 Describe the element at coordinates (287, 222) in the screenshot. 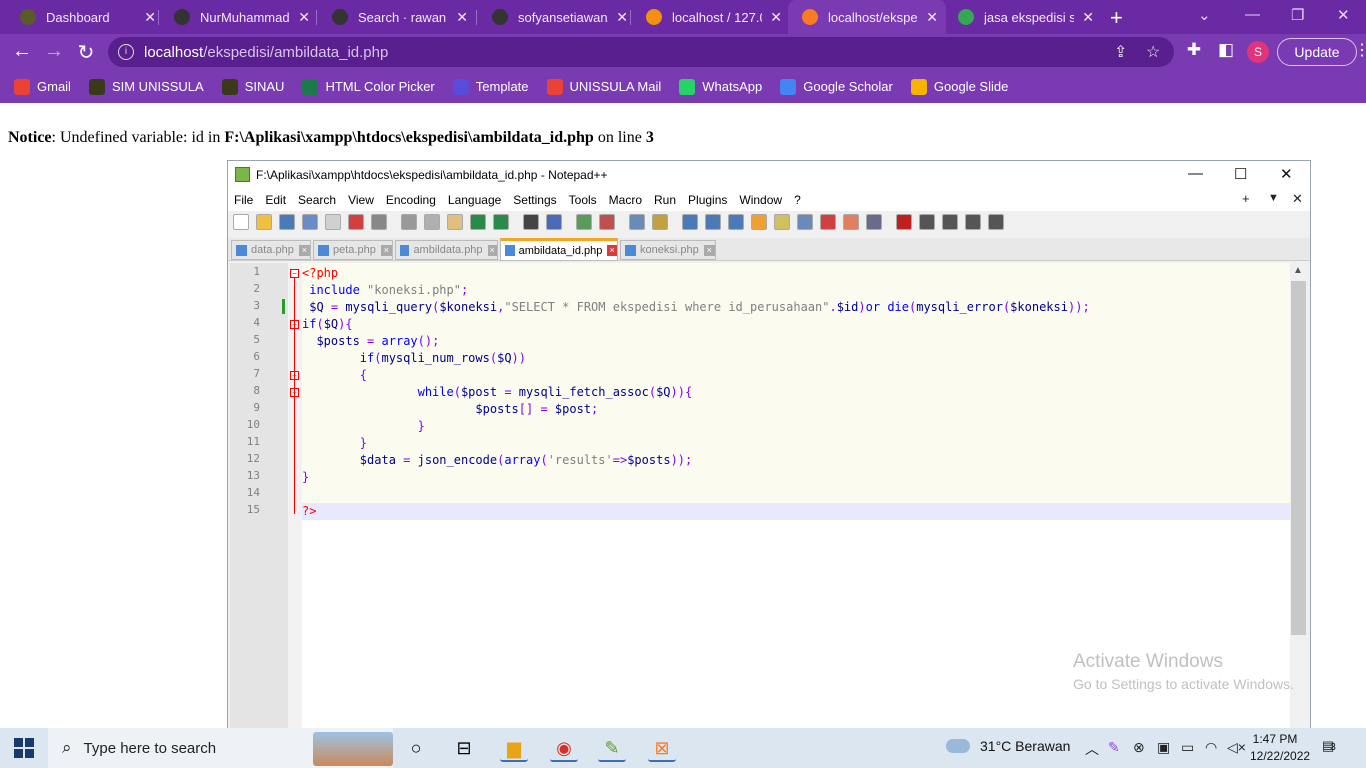

I see `save-icon` at that location.